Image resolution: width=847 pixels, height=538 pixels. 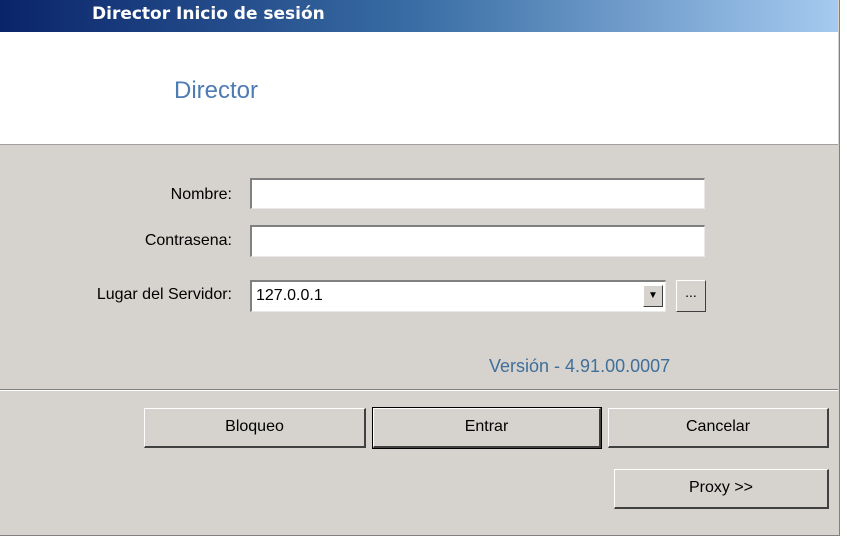 I want to click on enter-button: Entrar, so click(x=487, y=428).